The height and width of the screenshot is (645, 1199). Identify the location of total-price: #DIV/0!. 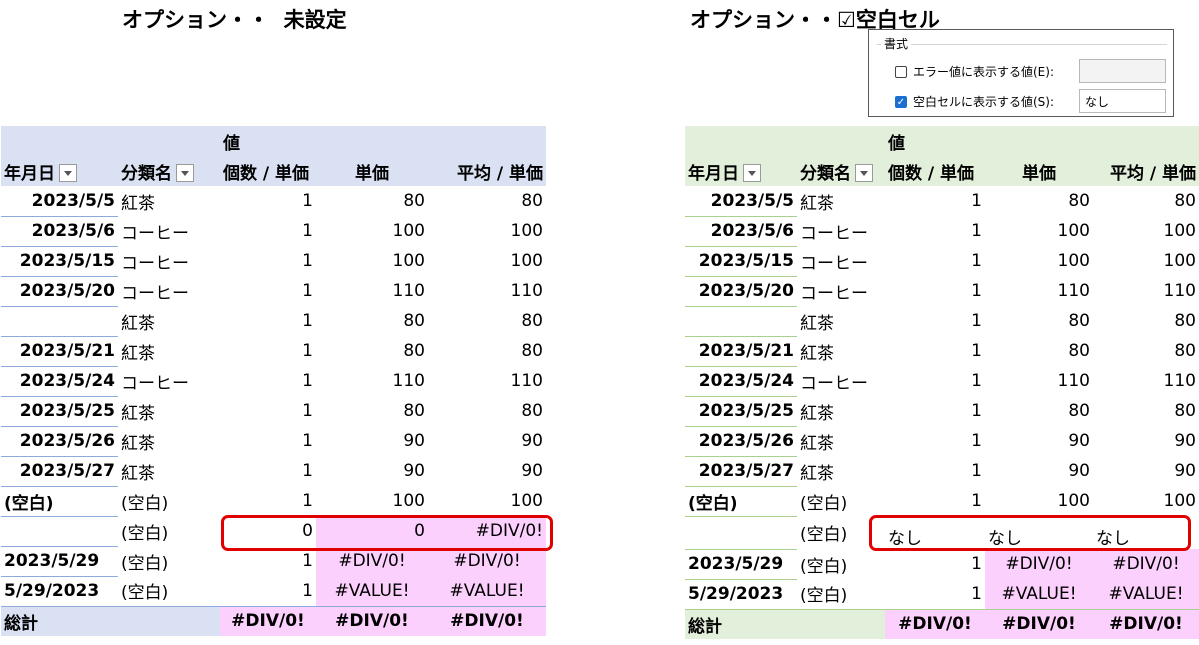
(372, 620).